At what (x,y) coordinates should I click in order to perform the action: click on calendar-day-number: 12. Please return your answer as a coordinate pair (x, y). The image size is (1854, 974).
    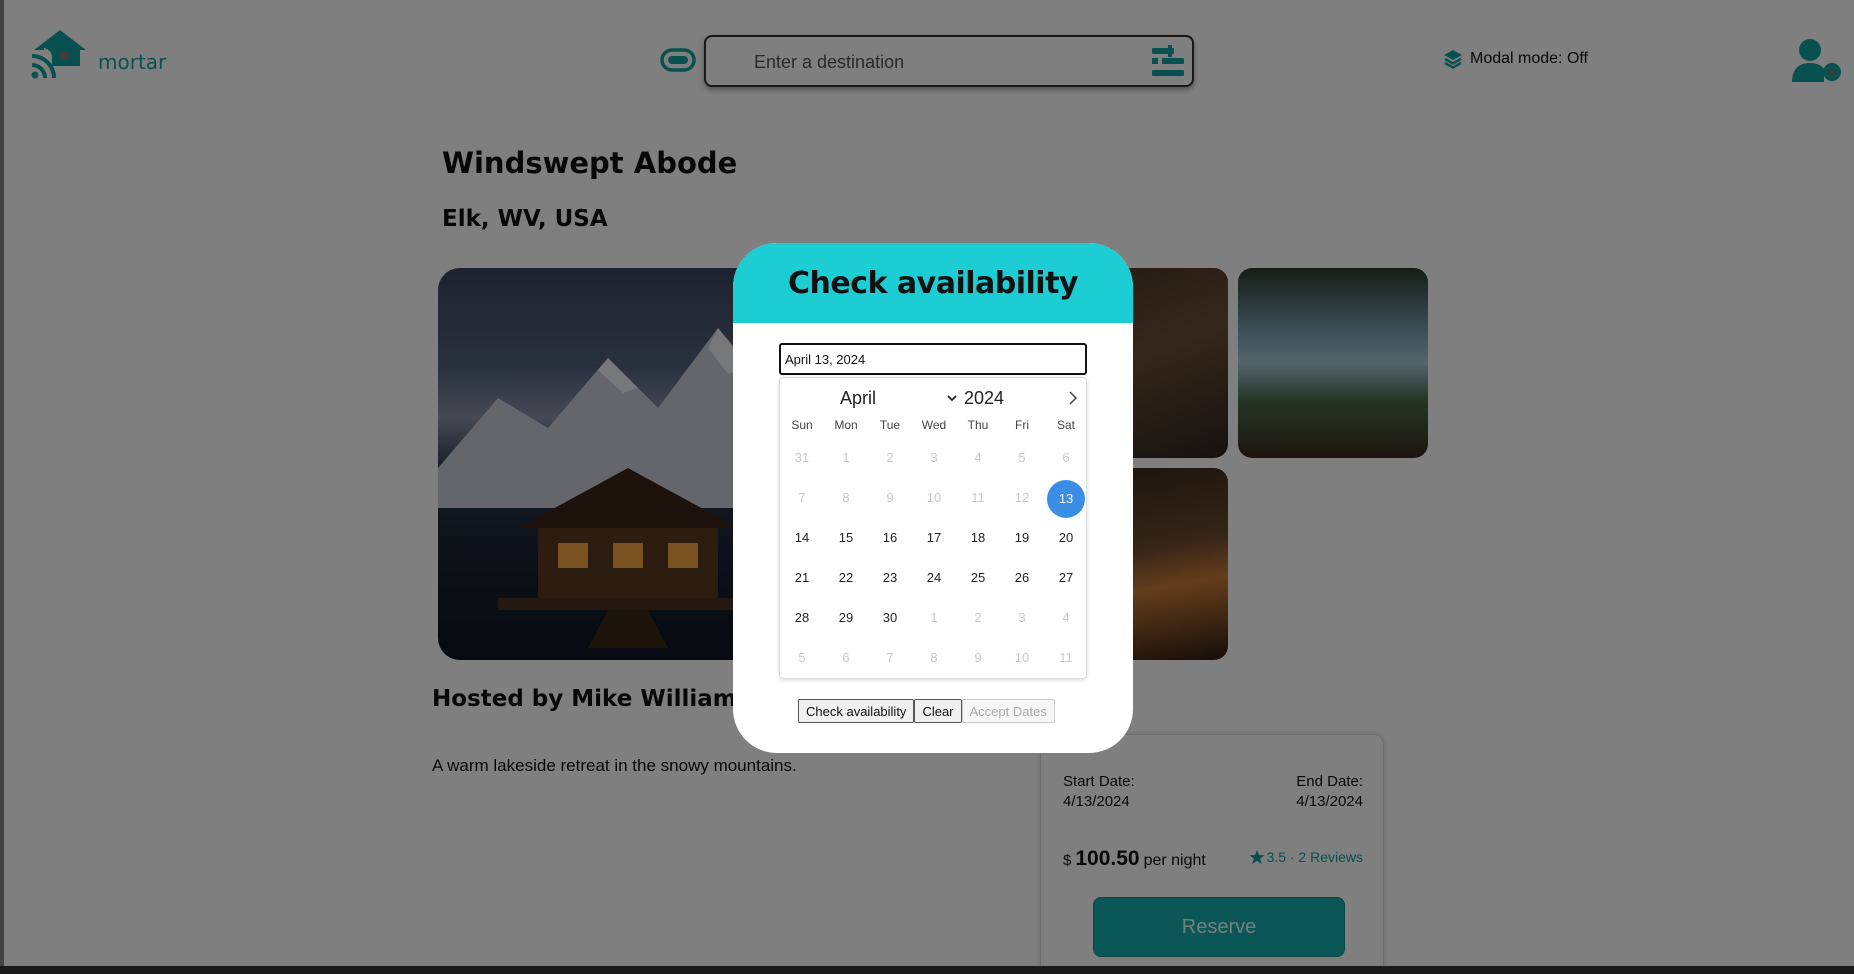
    Looking at the image, I should click on (1022, 497).